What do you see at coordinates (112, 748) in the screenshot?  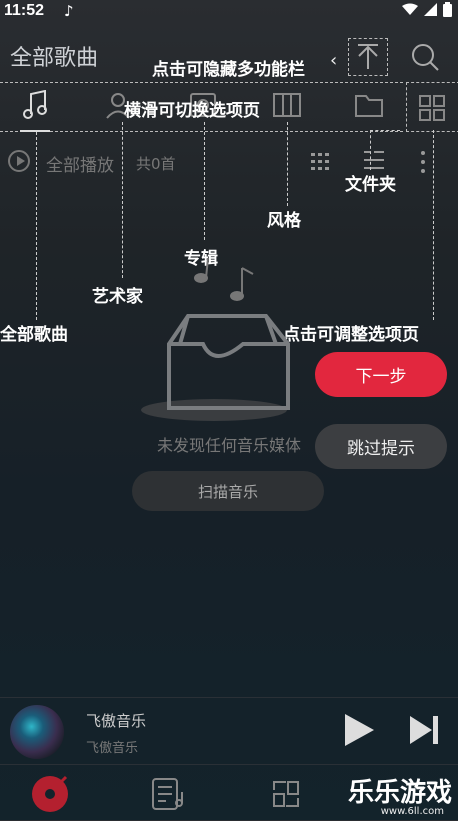 I see `now-playing-artist: 飞傲音乐` at bounding box center [112, 748].